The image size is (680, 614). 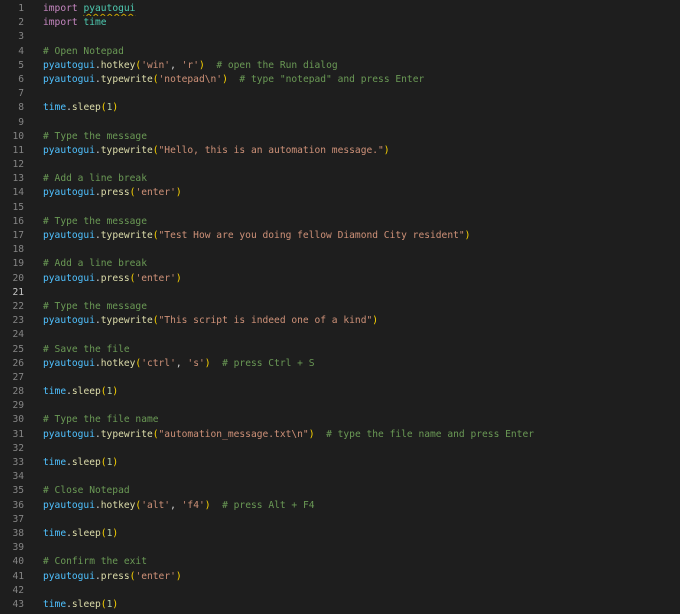 What do you see at coordinates (18, 590) in the screenshot?
I see `line-number: 42` at bounding box center [18, 590].